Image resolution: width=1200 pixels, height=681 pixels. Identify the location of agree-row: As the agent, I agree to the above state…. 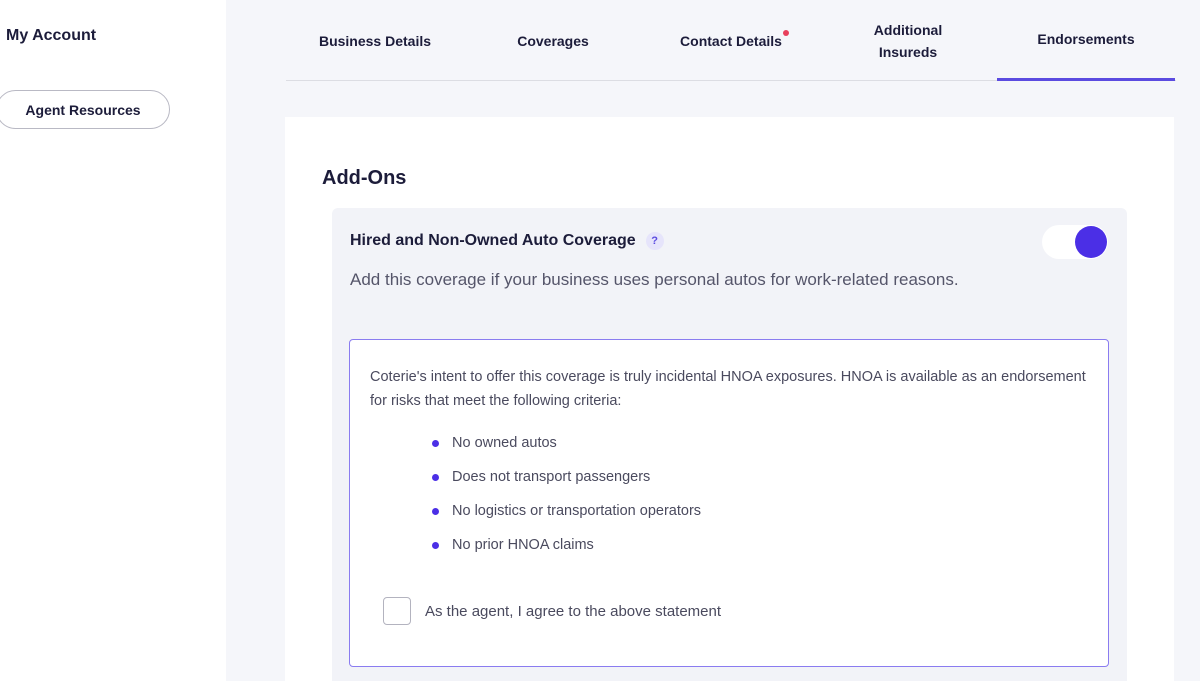
(552, 611).